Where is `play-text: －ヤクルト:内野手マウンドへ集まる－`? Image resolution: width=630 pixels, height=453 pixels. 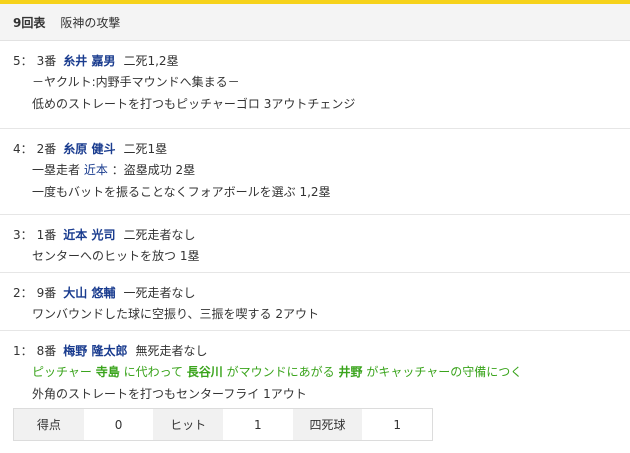 play-text: －ヤクルト:内野手マウンドへ集まる－ is located at coordinates (136, 82).